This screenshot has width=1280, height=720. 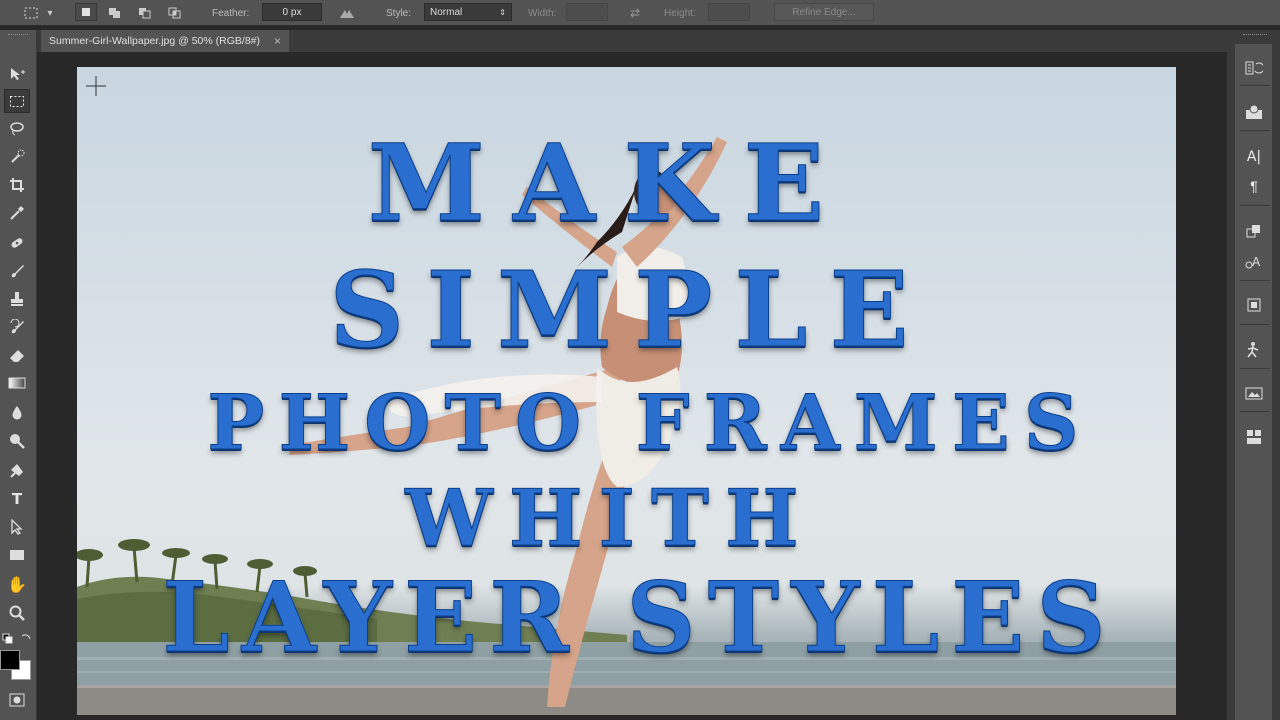 What do you see at coordinates (650, 422) in the screenshot?
I see `title-line-photo-frames: PHOTO FRAMES` at bounding box center [650, 422].